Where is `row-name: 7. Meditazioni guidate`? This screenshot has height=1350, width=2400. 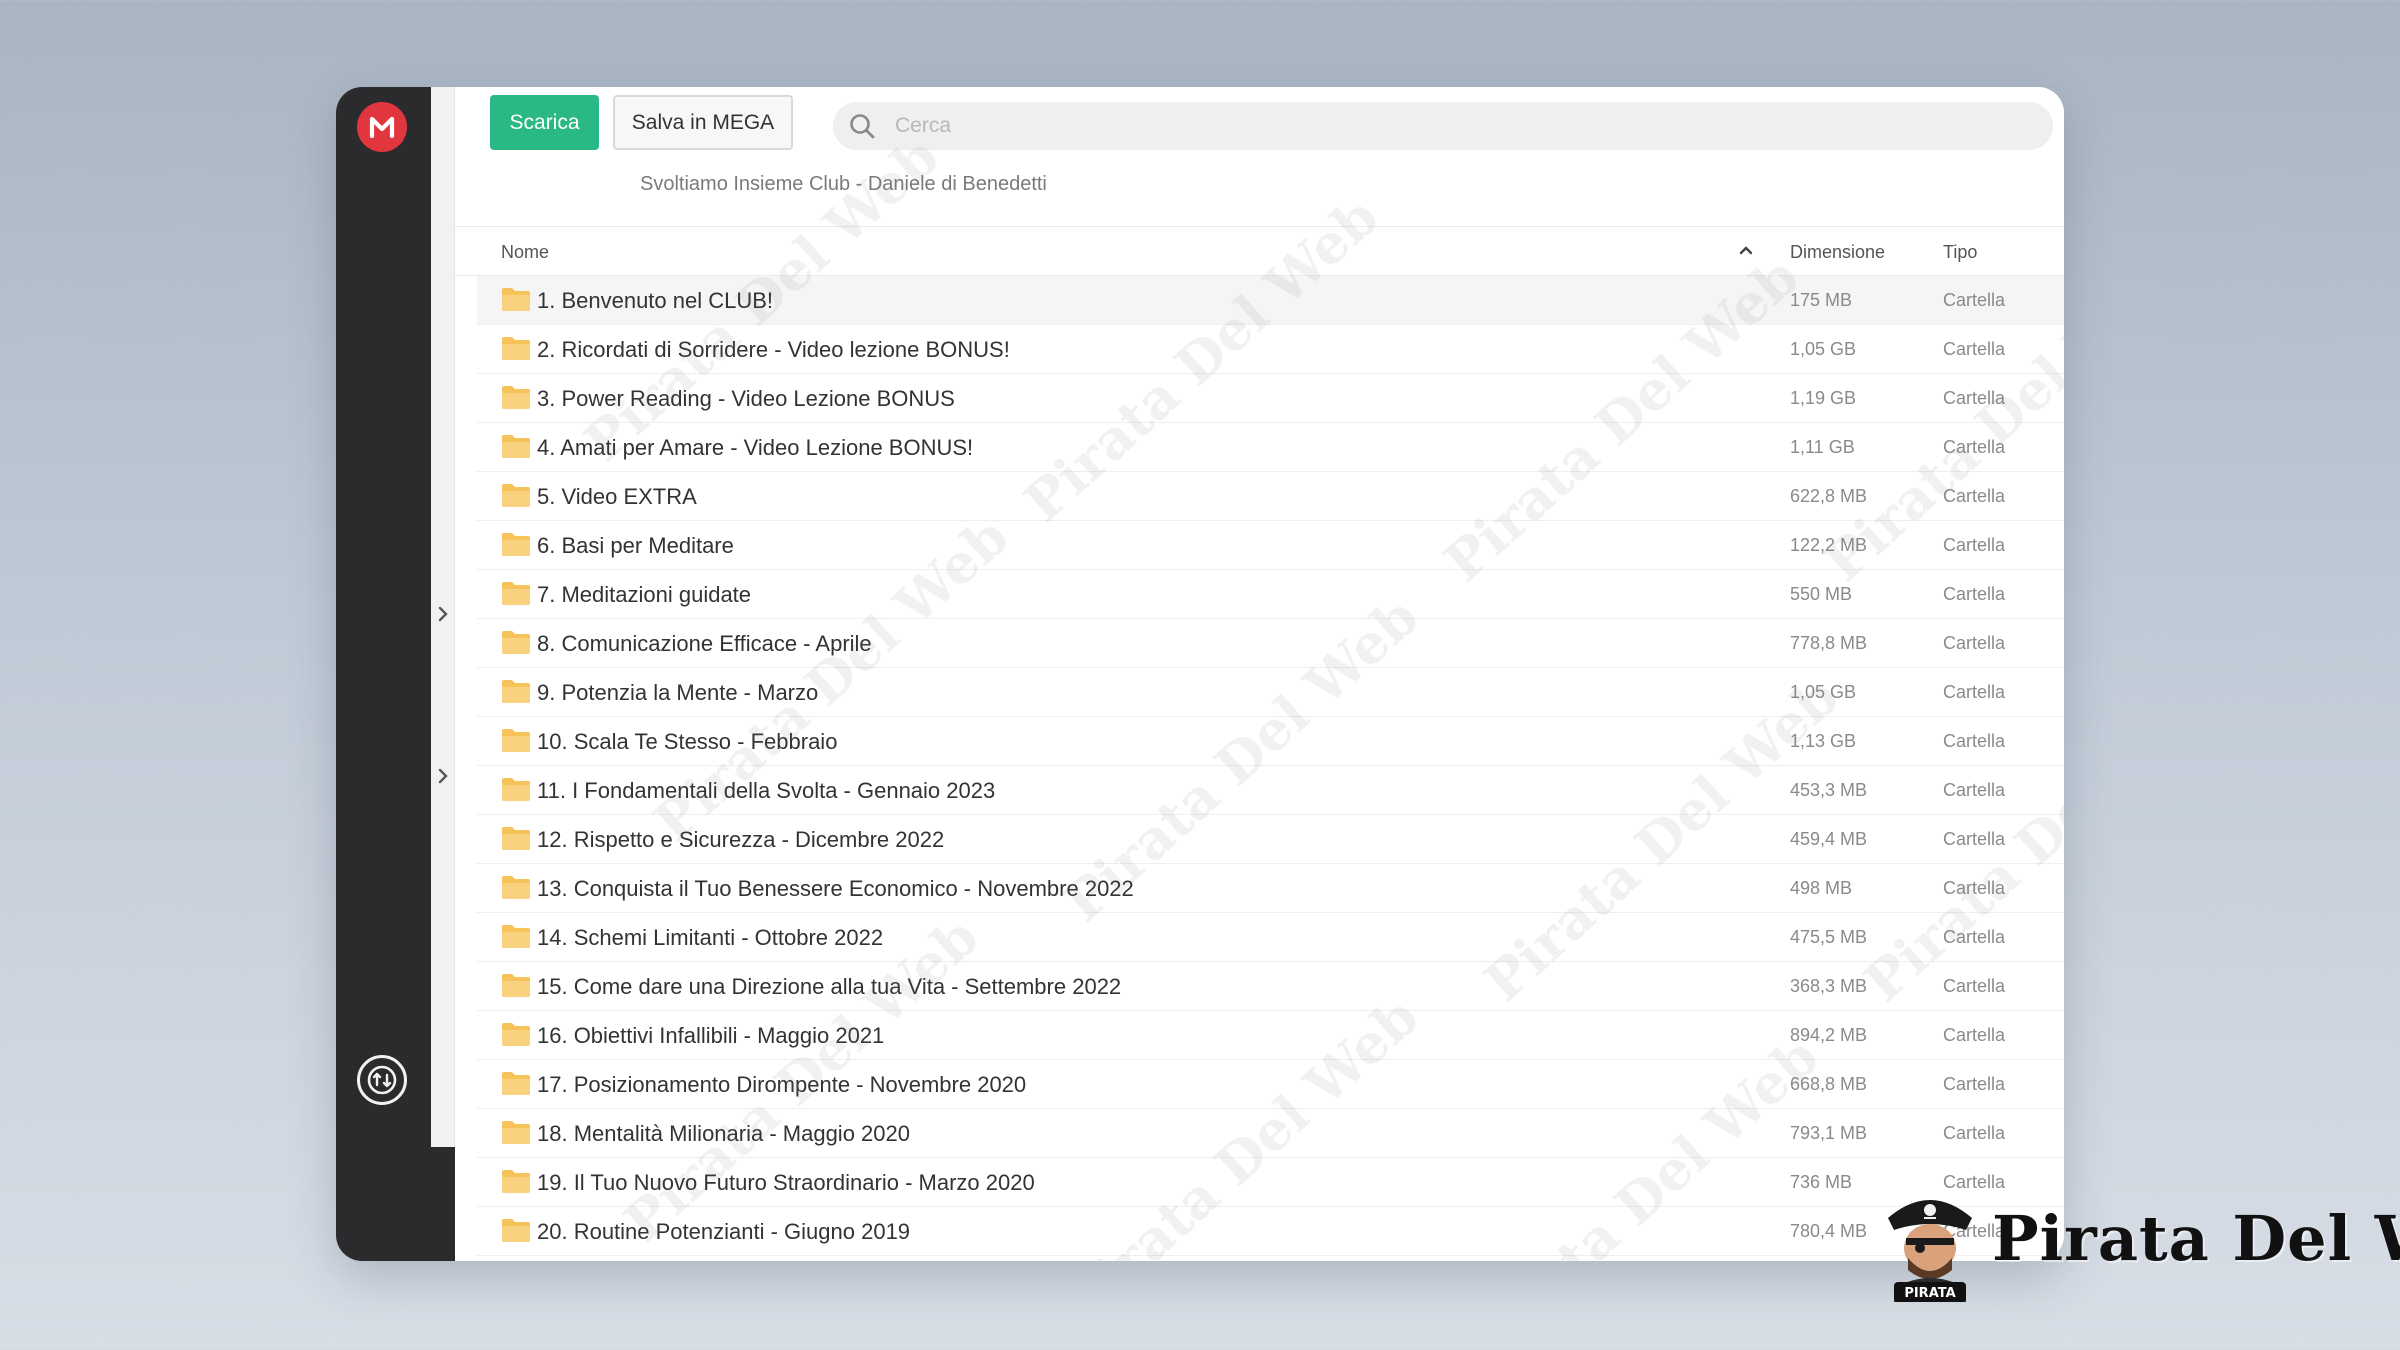
row-name: 7. Meditazioni guidate is located at coordinates (644, 594).